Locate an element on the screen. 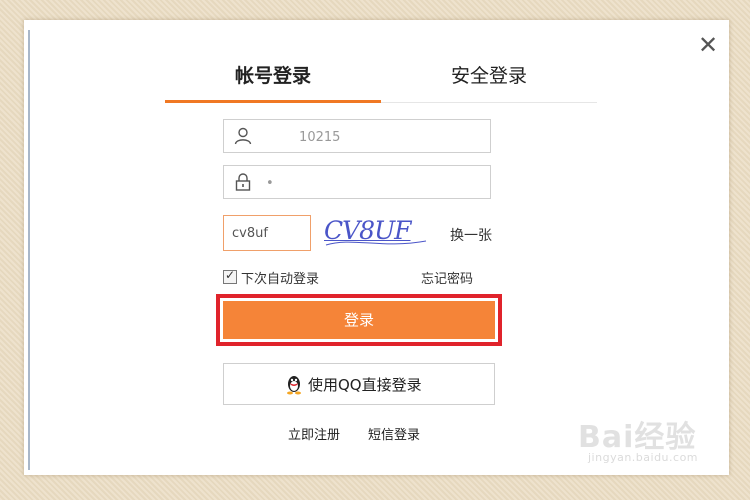  captcha-field is located at coordinates (267, 233).